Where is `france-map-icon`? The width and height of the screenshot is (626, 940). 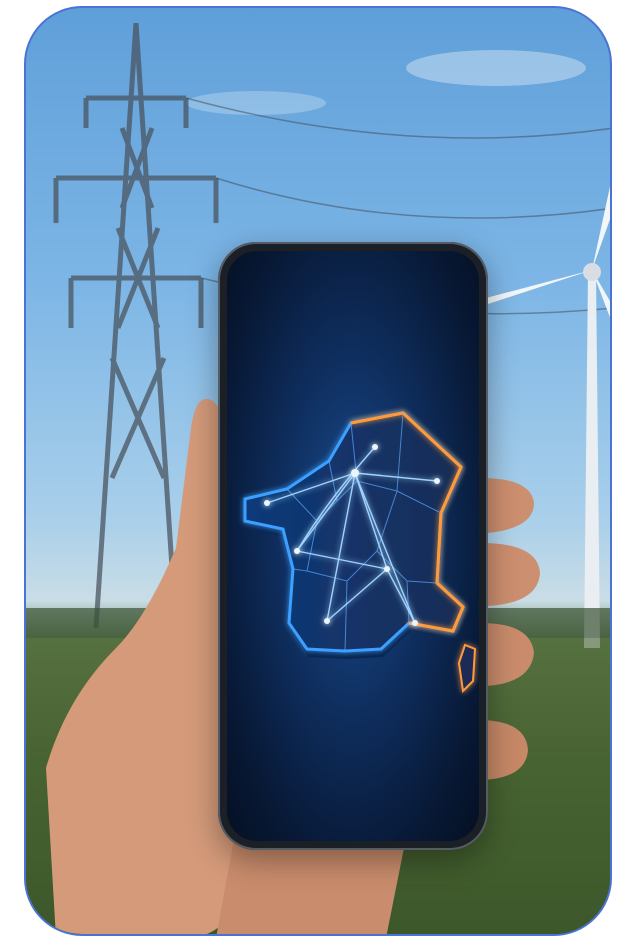 france-map-icon is located at coordinates (360, 552).